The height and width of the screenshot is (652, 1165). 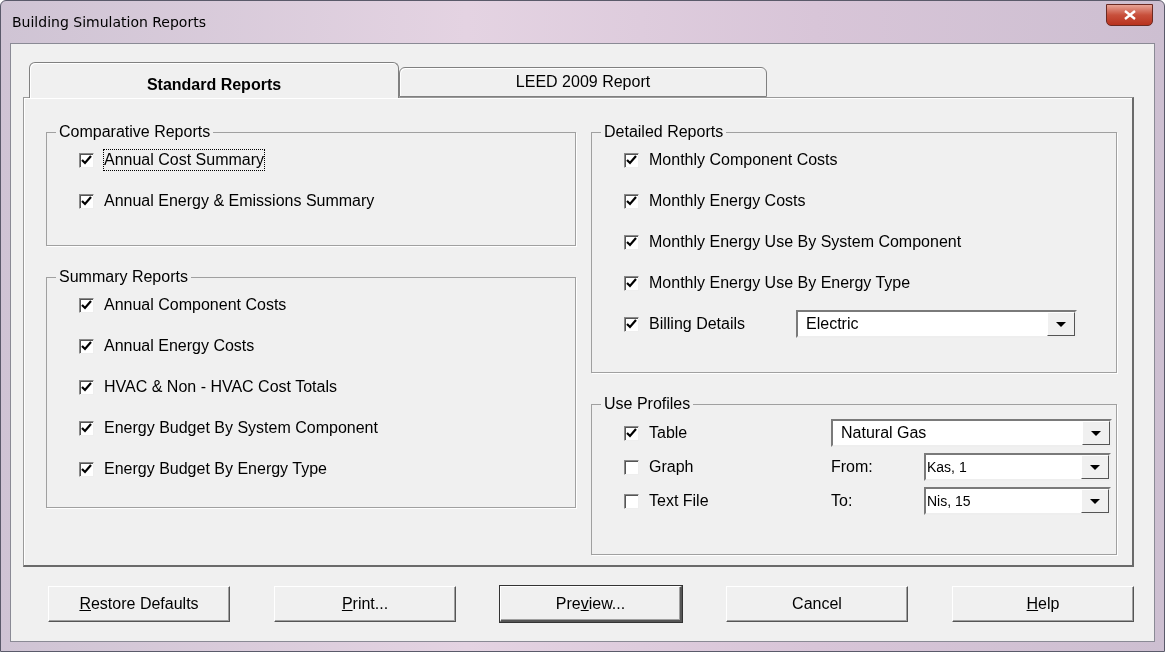 I want to click on checkbox-label: Annual Energy Costs, so click(x=179, y=346).